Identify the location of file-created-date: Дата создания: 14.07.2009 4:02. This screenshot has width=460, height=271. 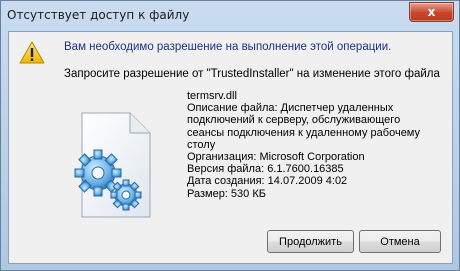
(267, 181).